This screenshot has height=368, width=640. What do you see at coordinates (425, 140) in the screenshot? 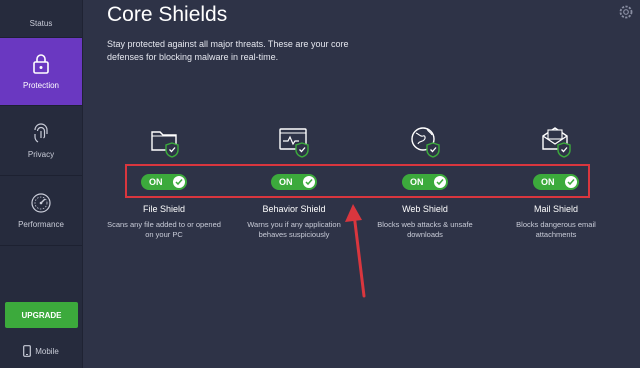
I see `globe-shield-icon` at bounding box center [425, 140].